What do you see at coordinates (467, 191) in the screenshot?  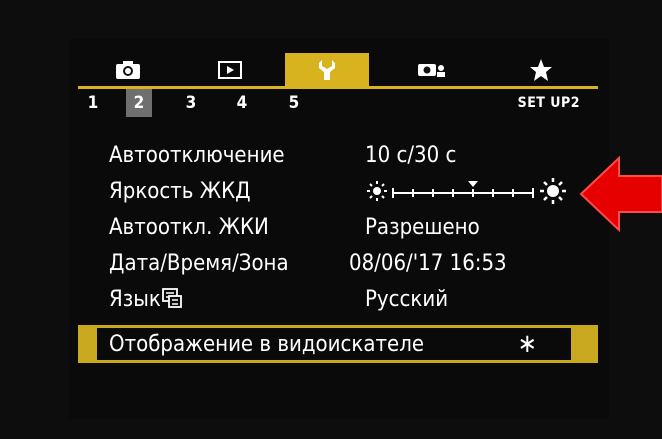 I see `brightness-scale` at bounding box center [467, 191].